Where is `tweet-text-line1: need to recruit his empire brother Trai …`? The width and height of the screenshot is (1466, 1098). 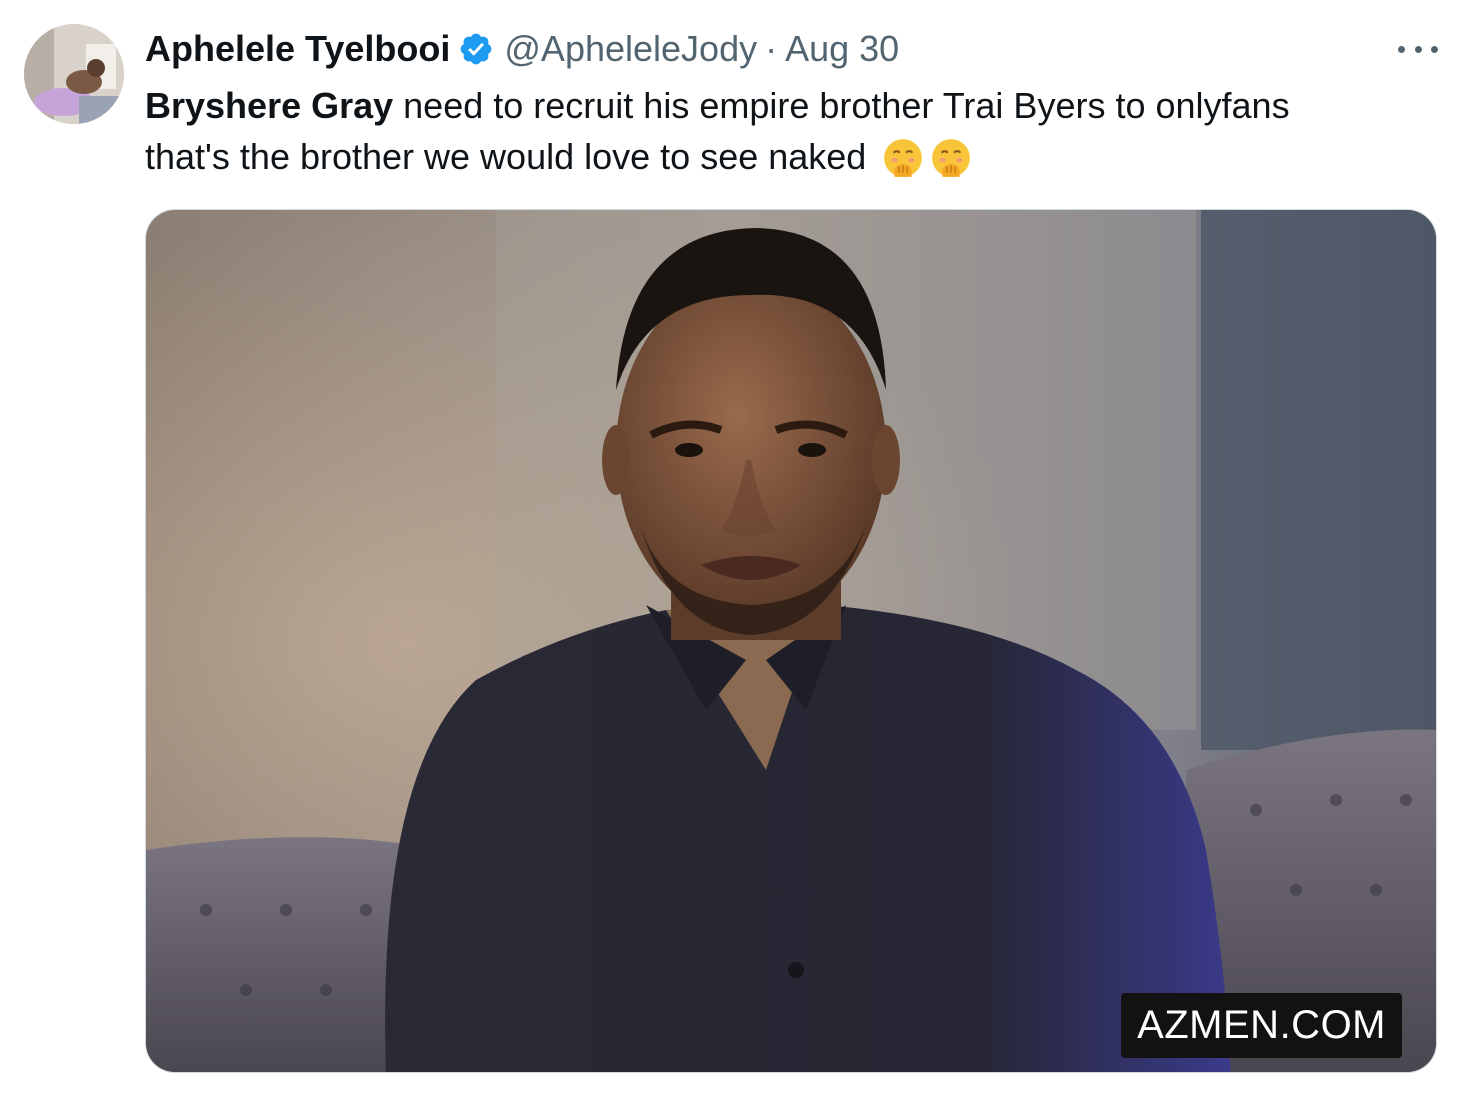 tweet-text-line1: need to recruit his empire brother Trai … is located at coordinates (841, 105).